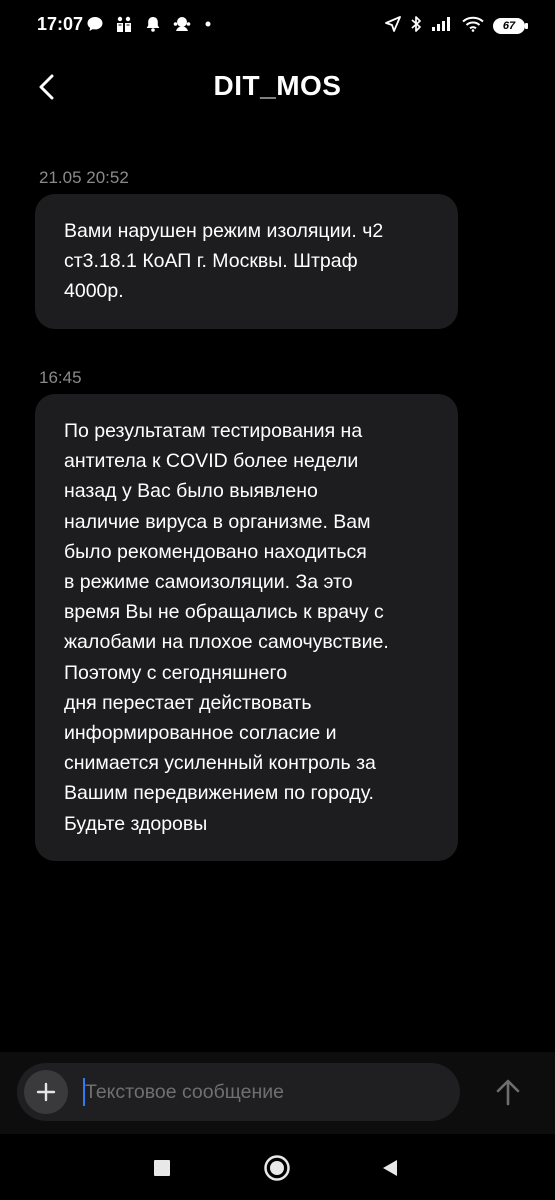 The height and width of the screenshot is (1200, 555). What do you see at coordinates (264, 1092) in the screenshot?
I see `message-input` at bounding box center [264, 1092].